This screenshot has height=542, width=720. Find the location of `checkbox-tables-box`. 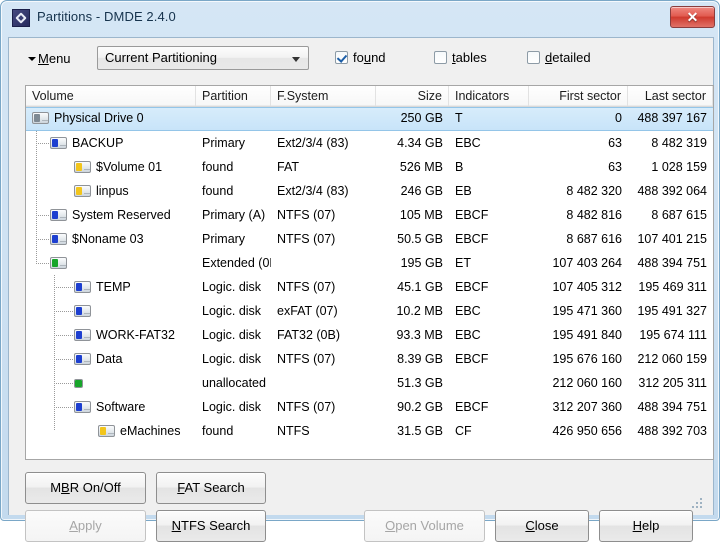

checkbox-tables-box is located at coordinates (440, 57).